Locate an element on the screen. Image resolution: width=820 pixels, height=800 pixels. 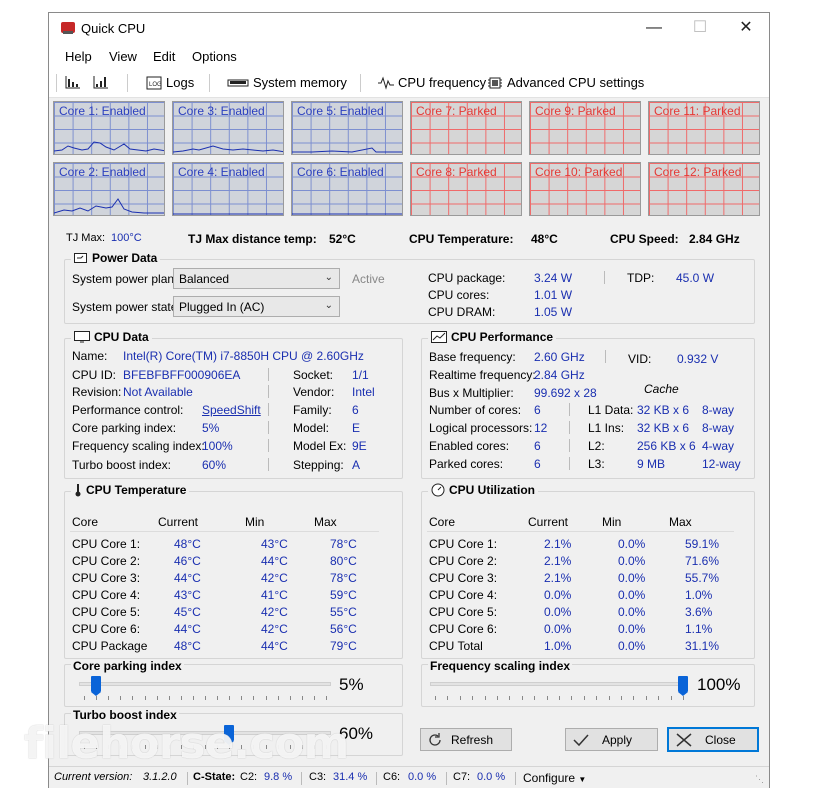
core-graph-tile: Core 5: Enabled is located at coordinates (347, 128).